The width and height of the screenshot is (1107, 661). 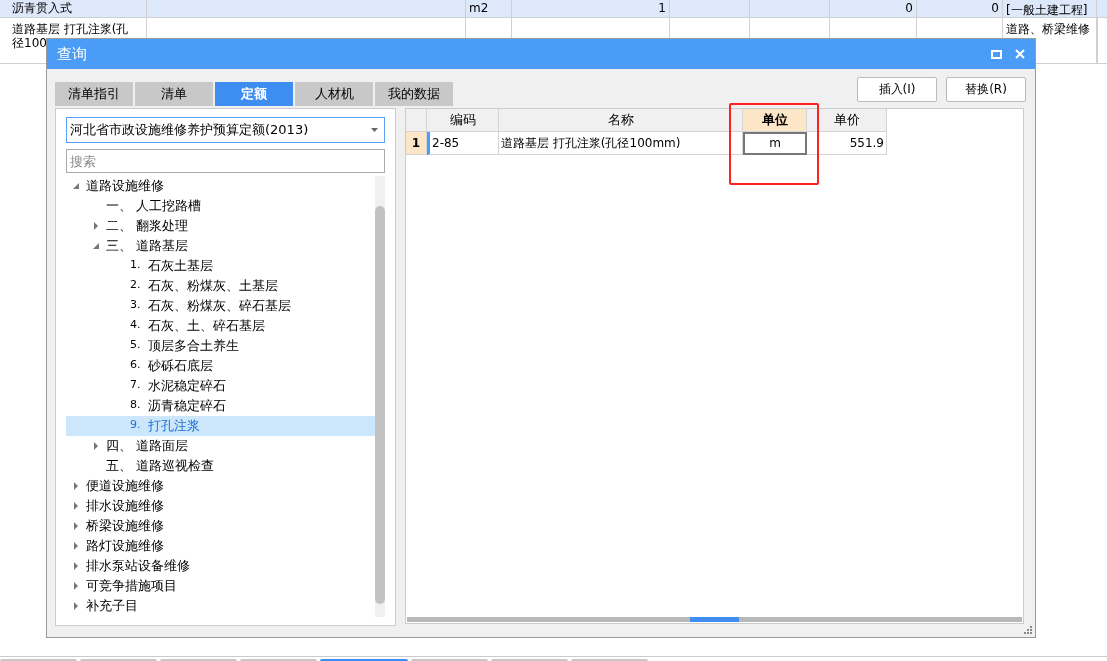 I want to click on table-cell: m, so click(x=775, y=143).